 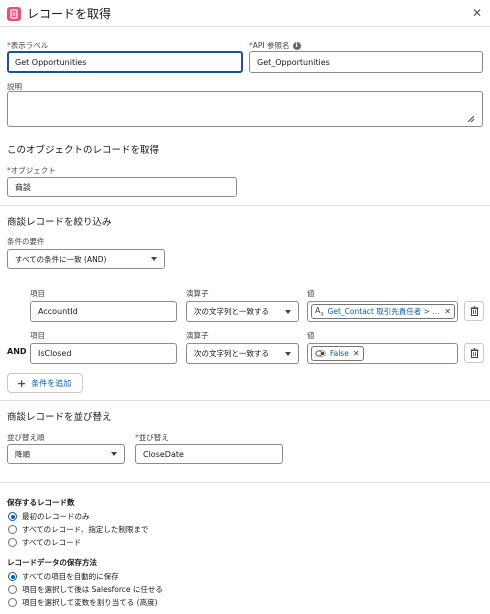 I want to click on radio-option: 項目を選択して後は Salesforce に任せる, so click(x=85, y=589).